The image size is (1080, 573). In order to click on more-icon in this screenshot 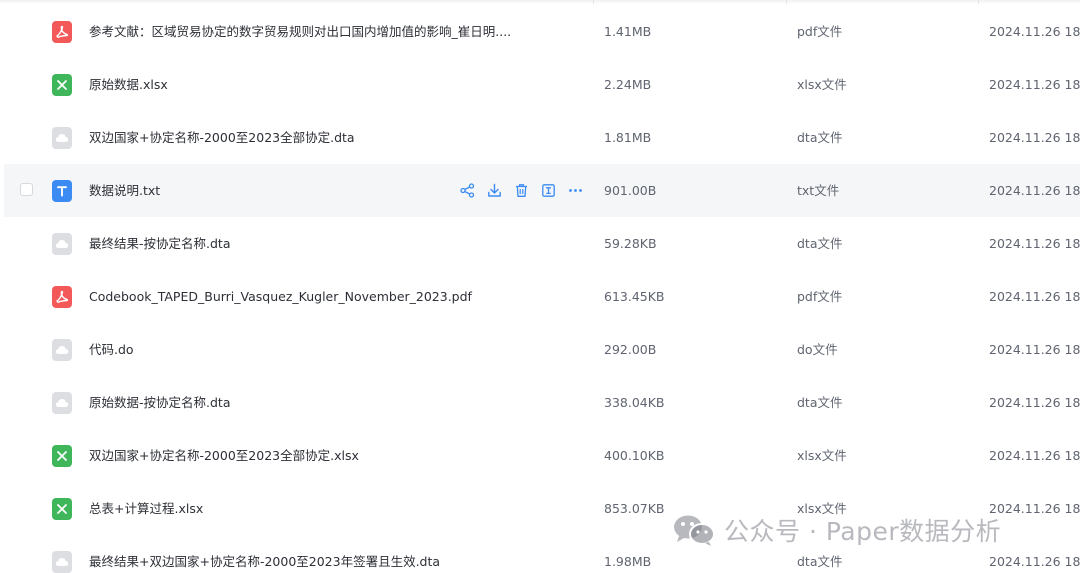, I will do `click(575, 190)`.